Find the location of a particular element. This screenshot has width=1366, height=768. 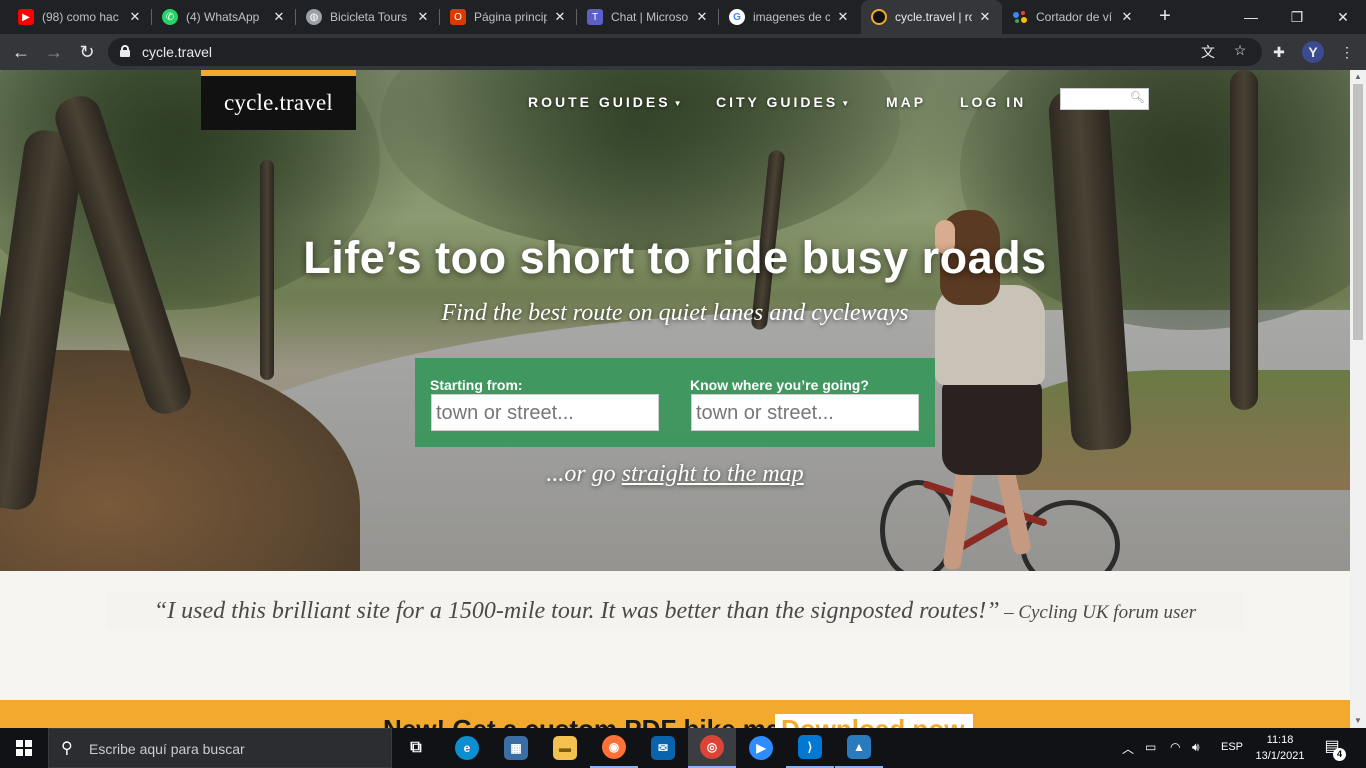

back-button: ← is located at coordinates (21, 52).